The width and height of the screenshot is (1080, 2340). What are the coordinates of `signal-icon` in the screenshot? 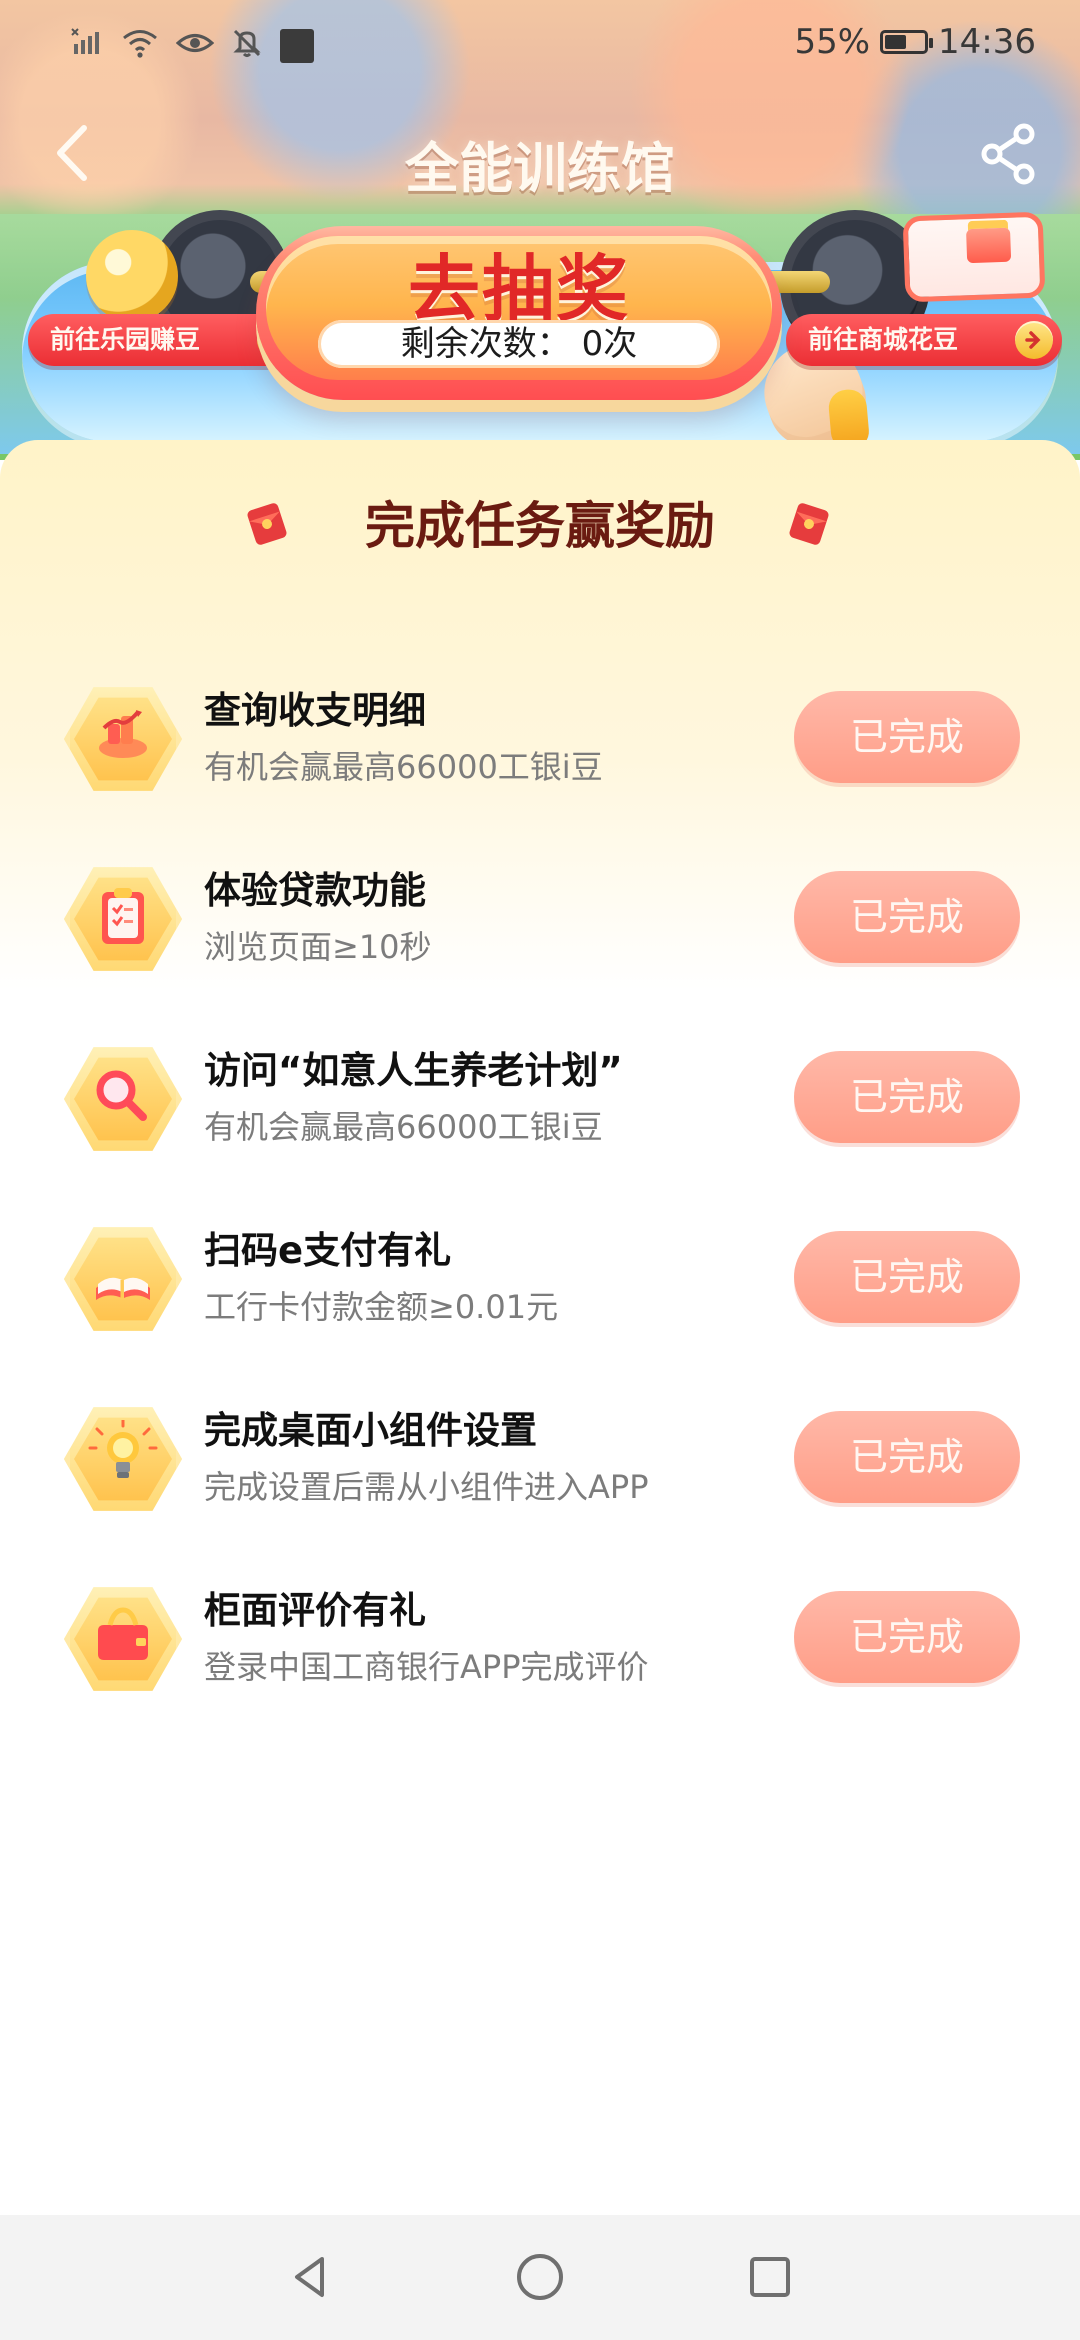 It's located at (87, 45).